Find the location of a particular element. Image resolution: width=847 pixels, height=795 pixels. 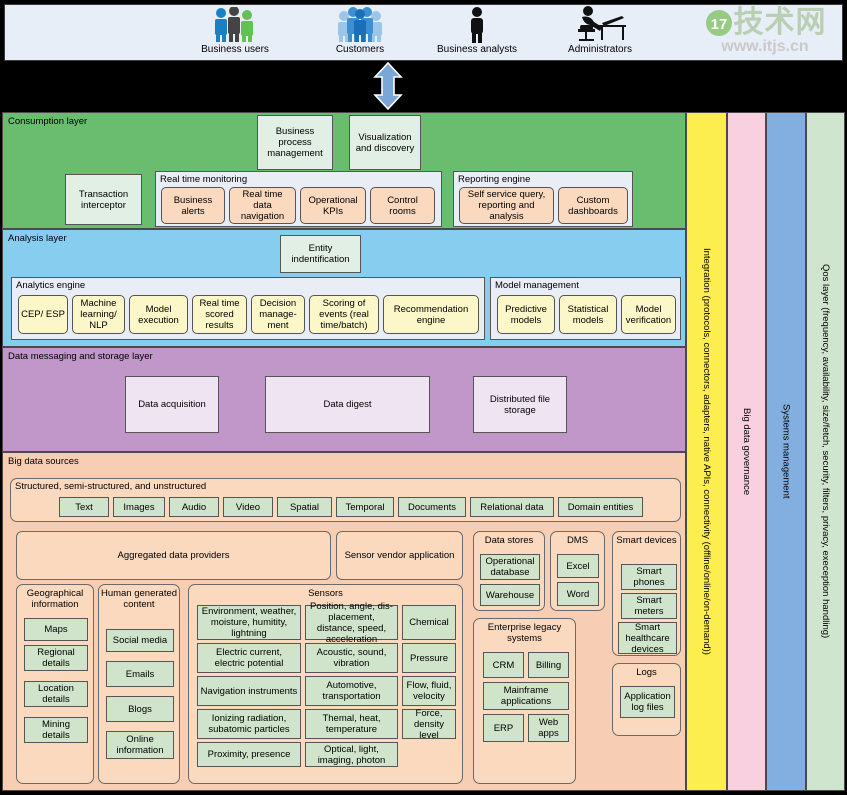

group-title: Data stores is located at coordinates (509, 540).